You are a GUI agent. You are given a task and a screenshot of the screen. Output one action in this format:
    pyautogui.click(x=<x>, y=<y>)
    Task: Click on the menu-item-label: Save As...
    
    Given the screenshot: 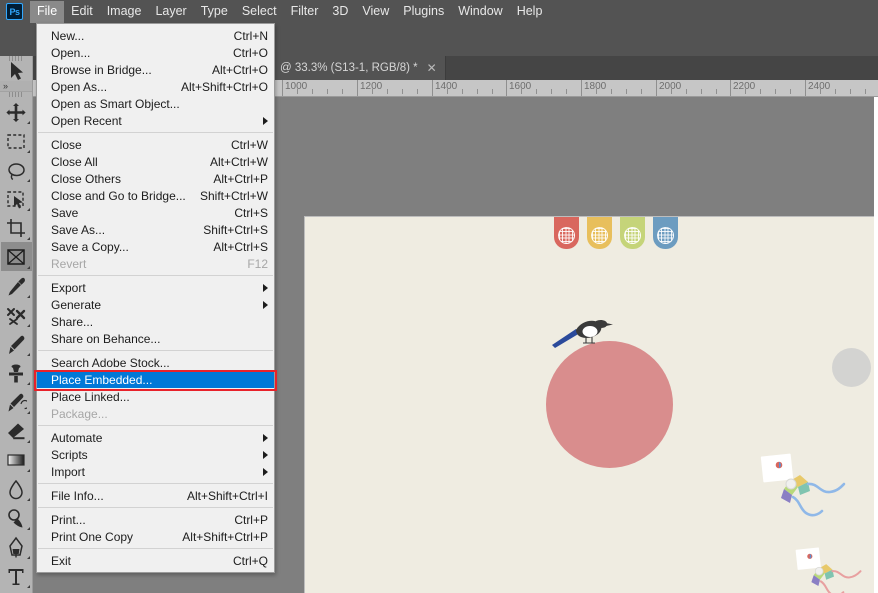 What is the action you would take?
    pyautogui.click(x=78, y=229)
    